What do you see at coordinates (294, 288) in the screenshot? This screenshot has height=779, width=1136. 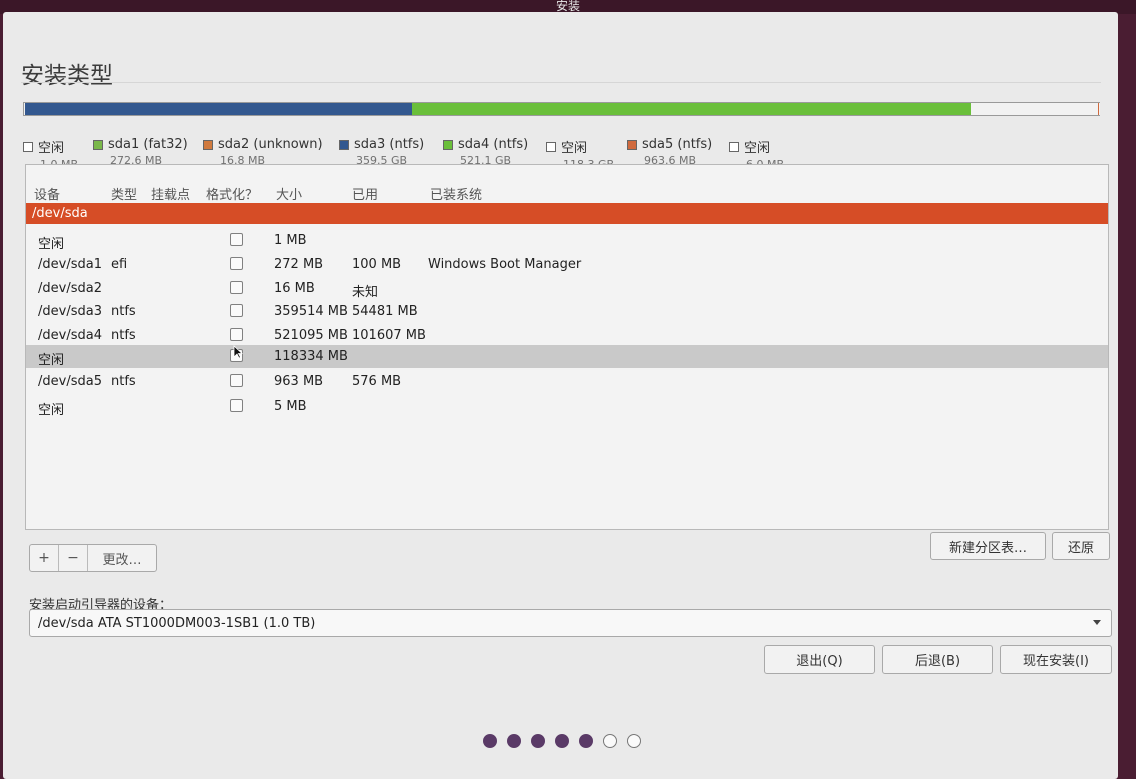 I see `cell-size: 16 MB` at bounding box center [294, 288].